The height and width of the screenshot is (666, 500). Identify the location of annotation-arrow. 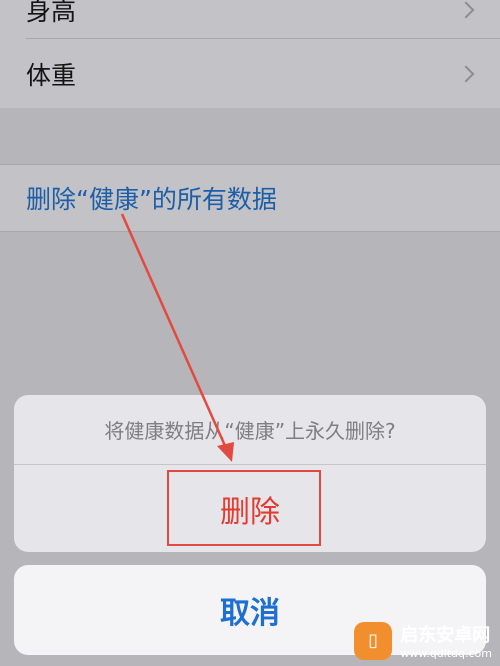
(177, 337).